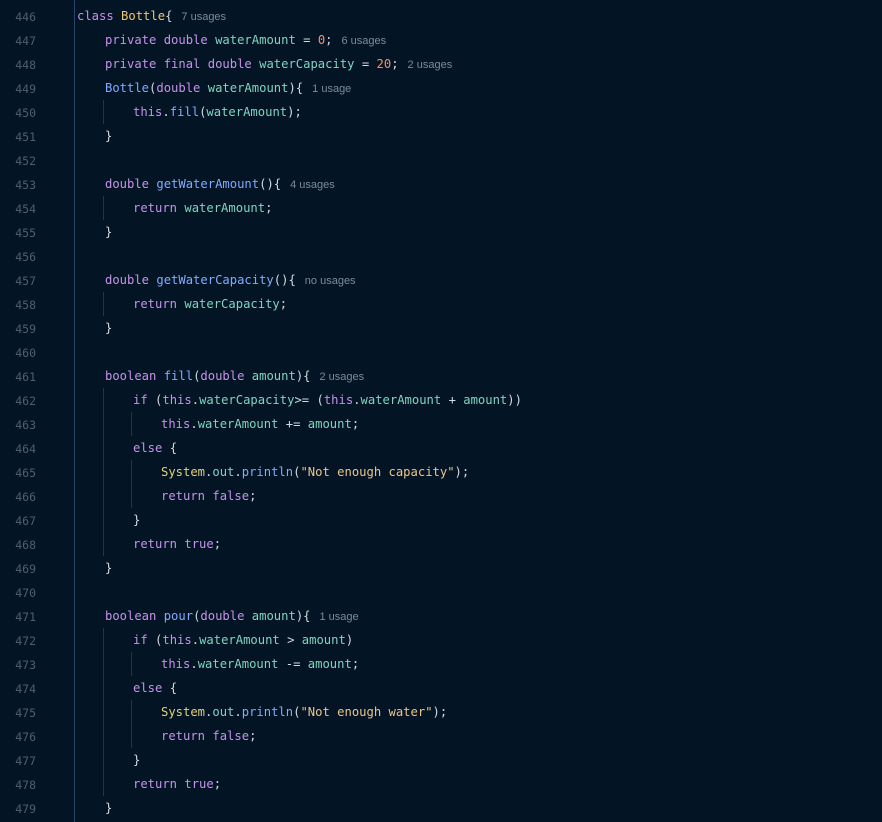 This screenshot has height=822, width=882. I want to click on code-token: (){, so click(284, 280).